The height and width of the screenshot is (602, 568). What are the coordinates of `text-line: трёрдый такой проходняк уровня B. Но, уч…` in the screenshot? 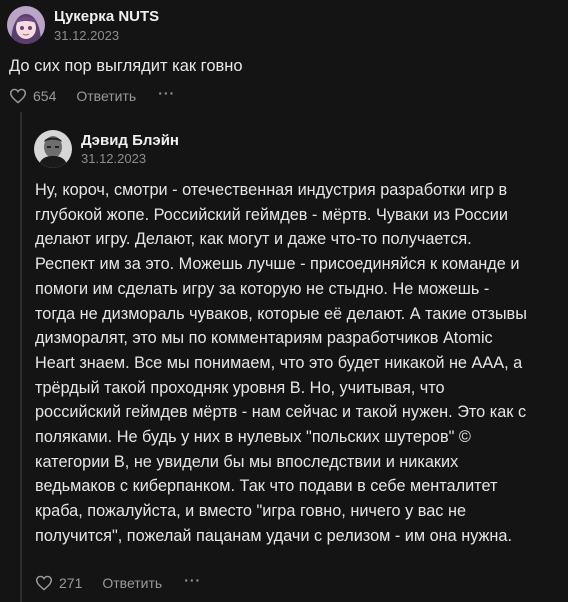 It's located at (240, 387).